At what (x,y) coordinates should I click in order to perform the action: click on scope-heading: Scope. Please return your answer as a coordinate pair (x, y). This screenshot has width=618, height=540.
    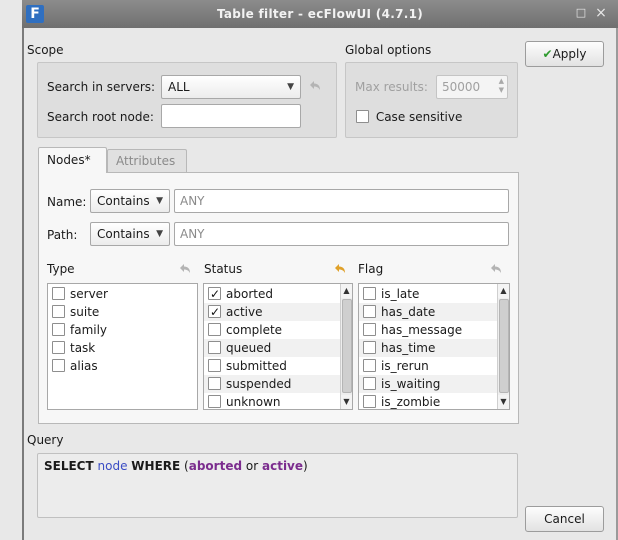
    Looking at the image, I should click on (45, 50).